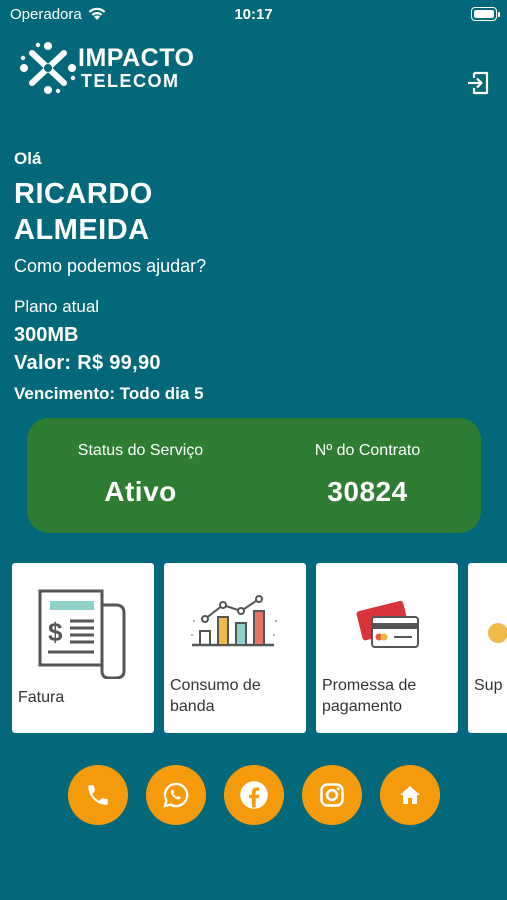  Describe the element at coordinates (235, 648) in the screenshot. I see `tile-consumo-de-banda: Consumo de banda` at that location.